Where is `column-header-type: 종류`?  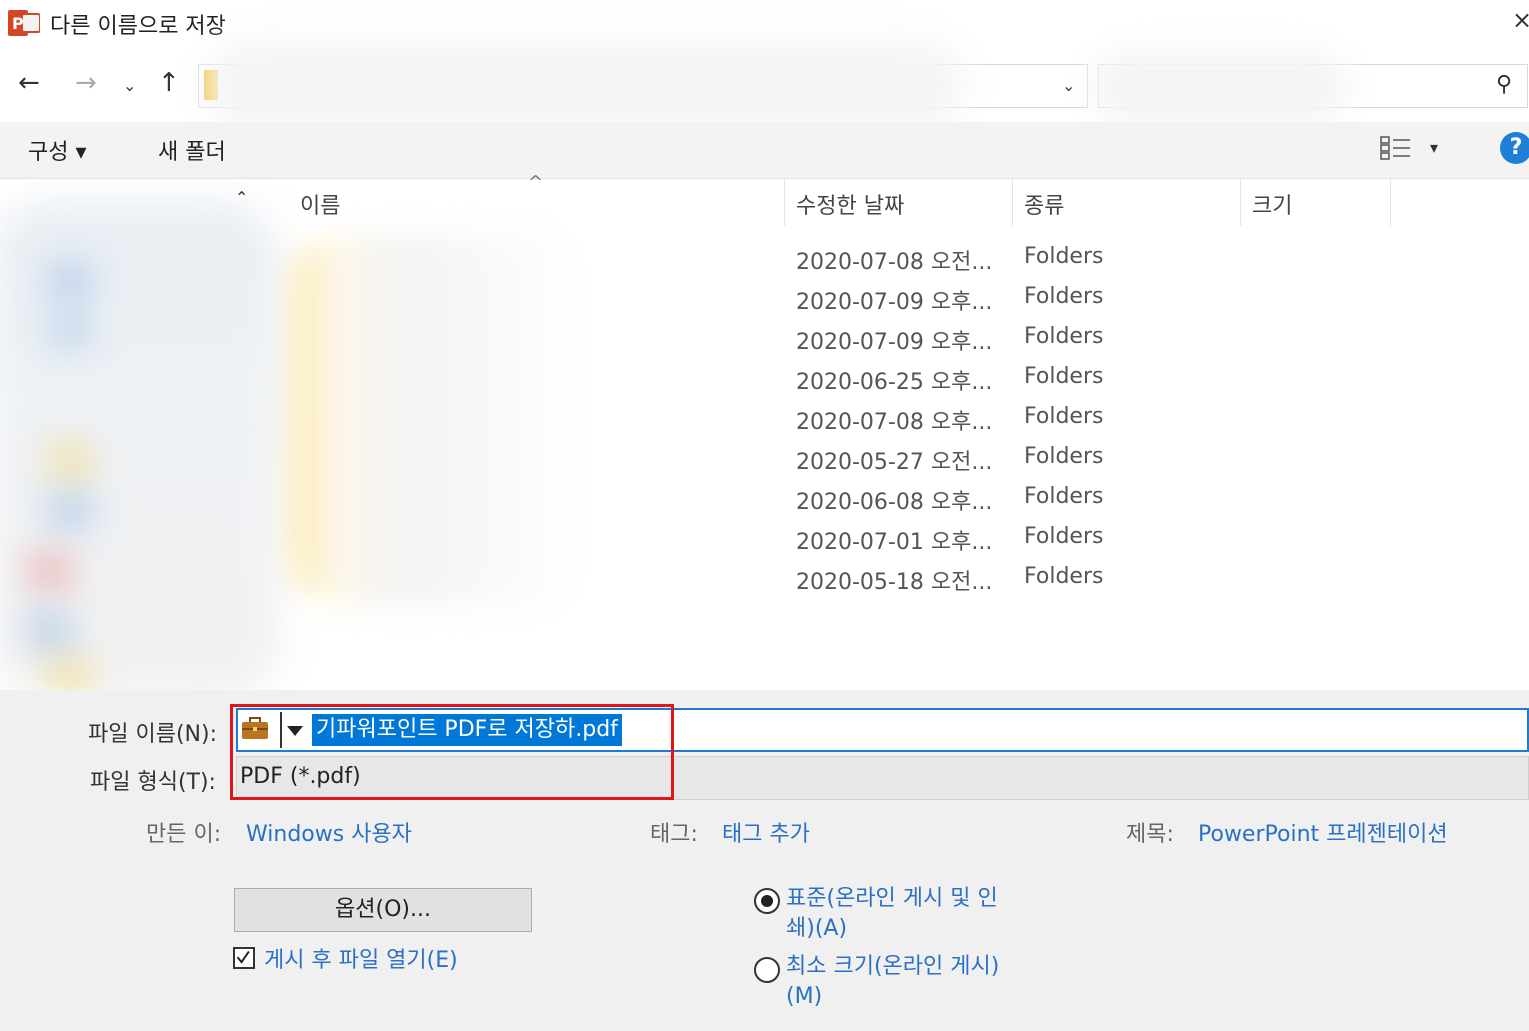 column-header-type: 종류 is located at coordinates (1044, 204).